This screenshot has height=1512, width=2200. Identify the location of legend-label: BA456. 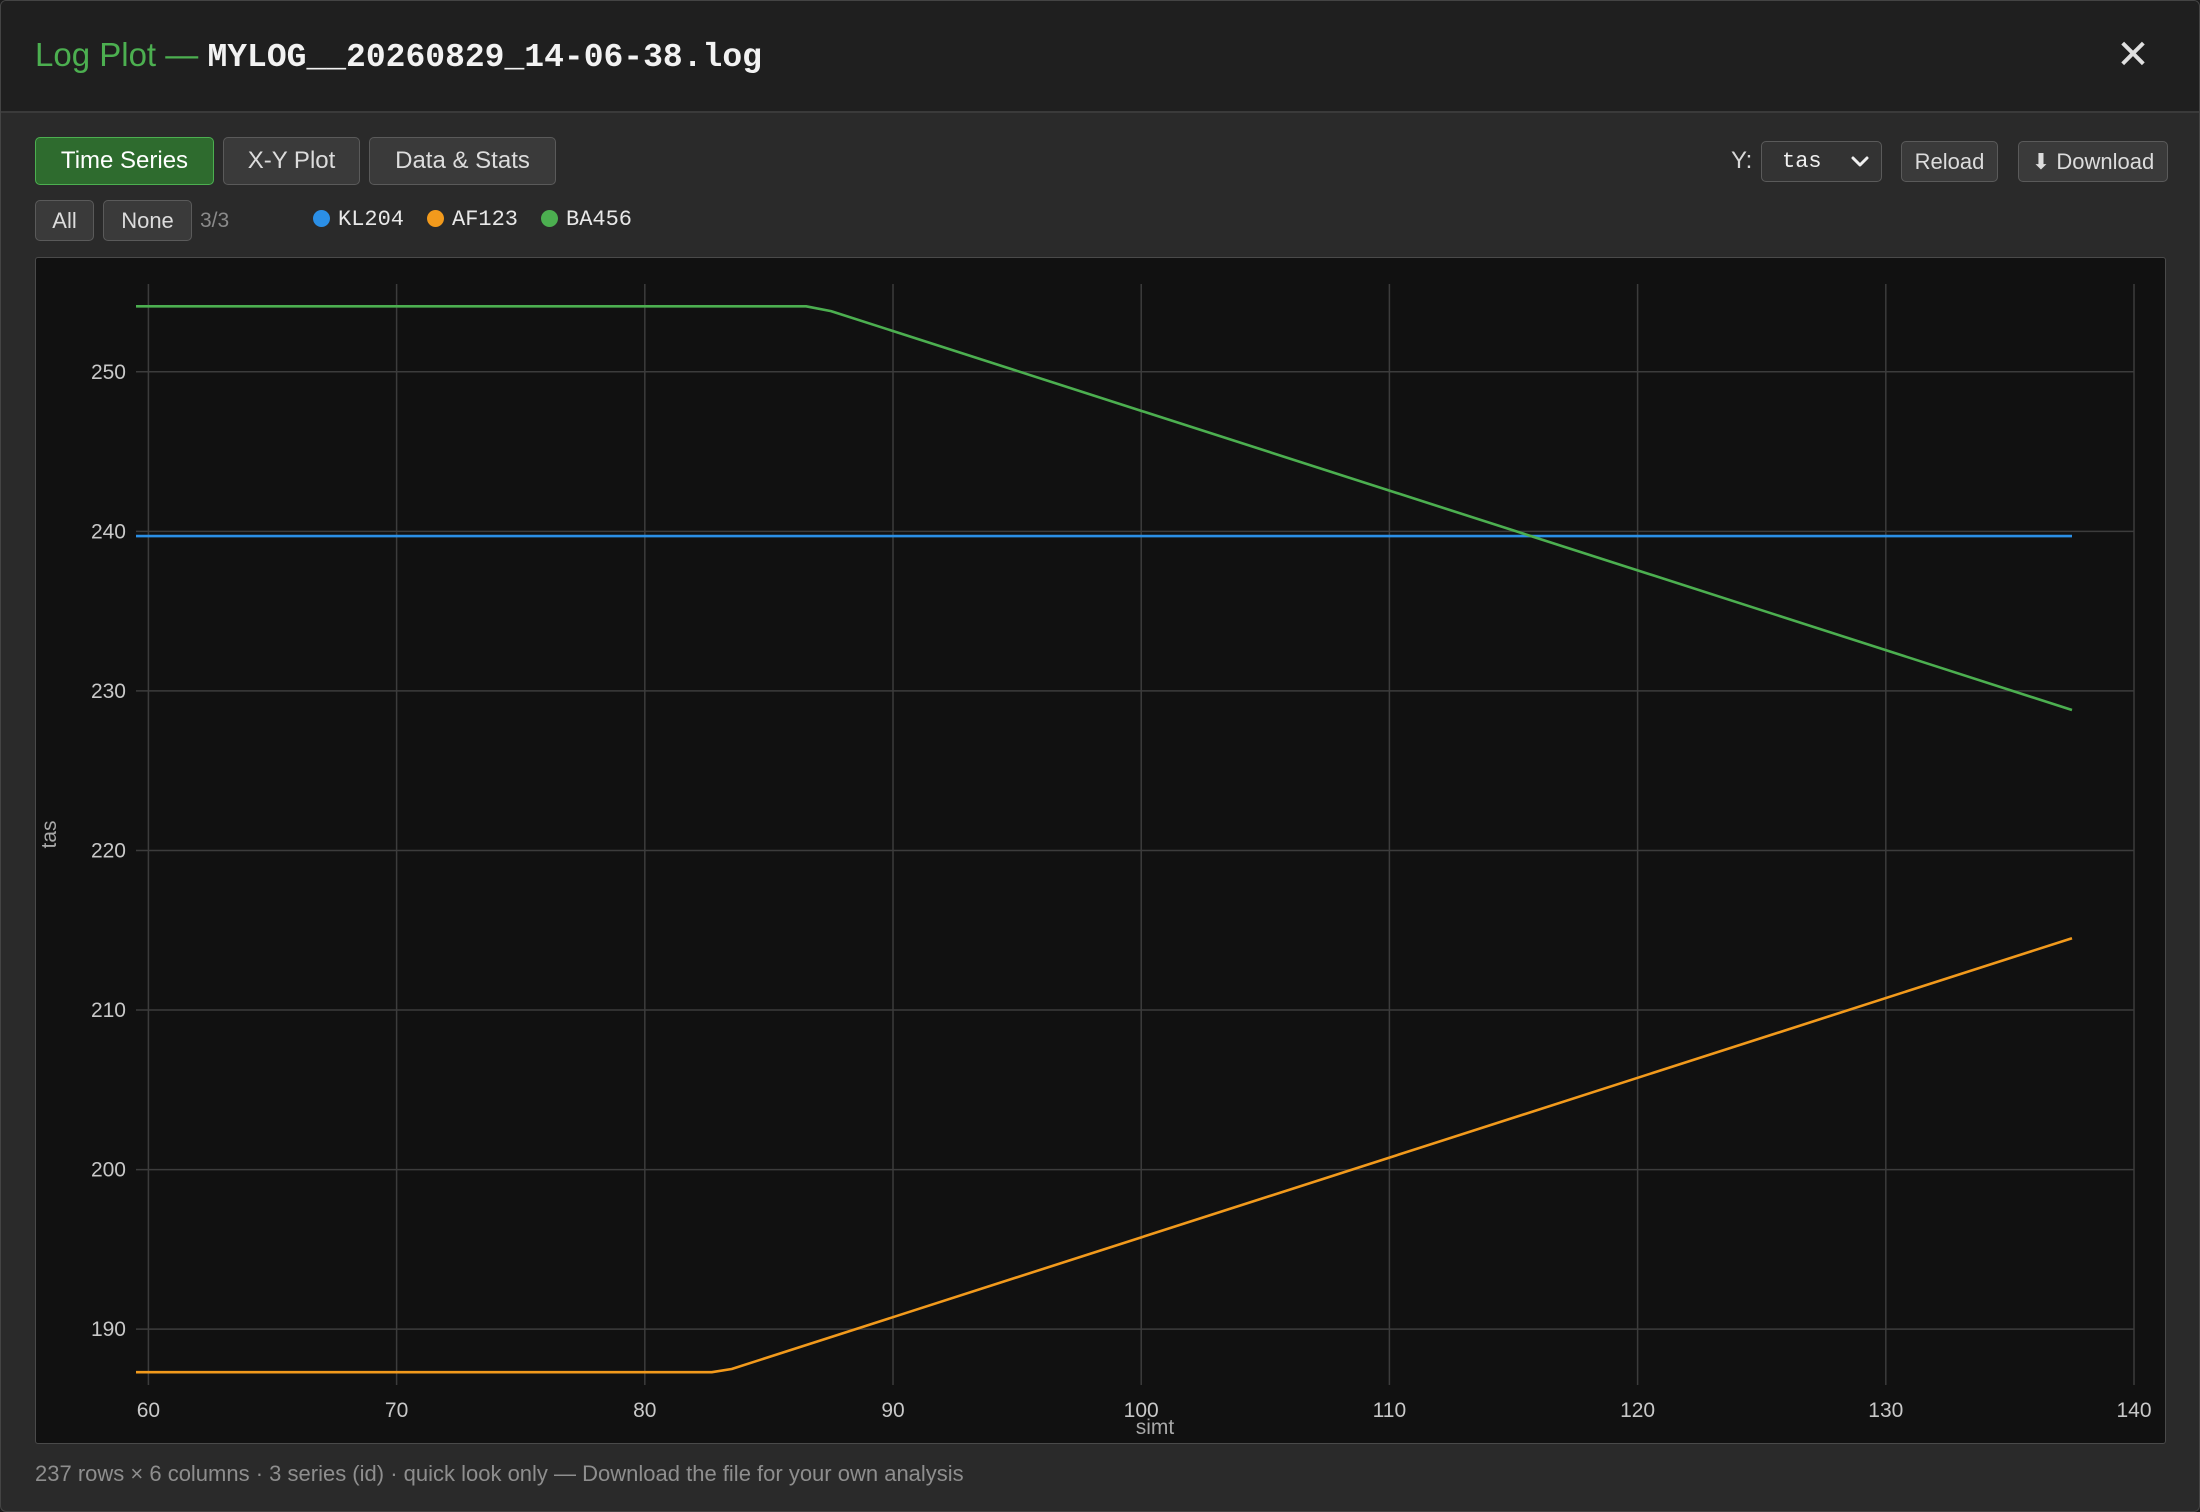
(599, 219).